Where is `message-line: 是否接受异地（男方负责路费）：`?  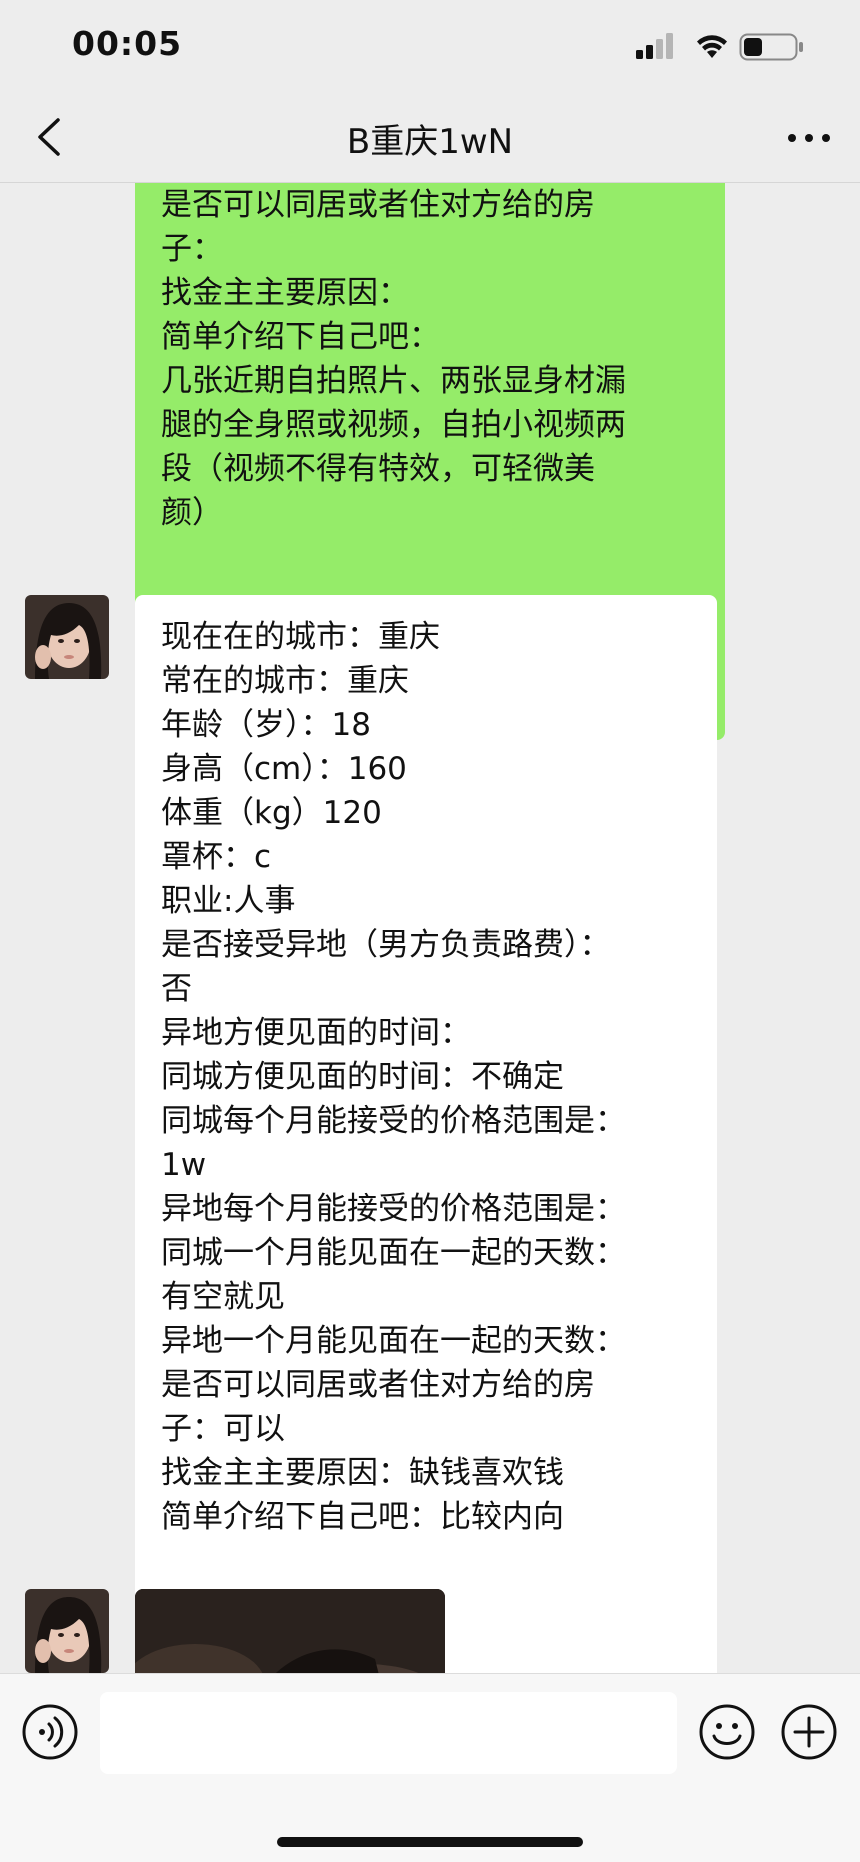
message-line: 是否接受异地（男方负责路费）： is located at coordinates (386, 945).